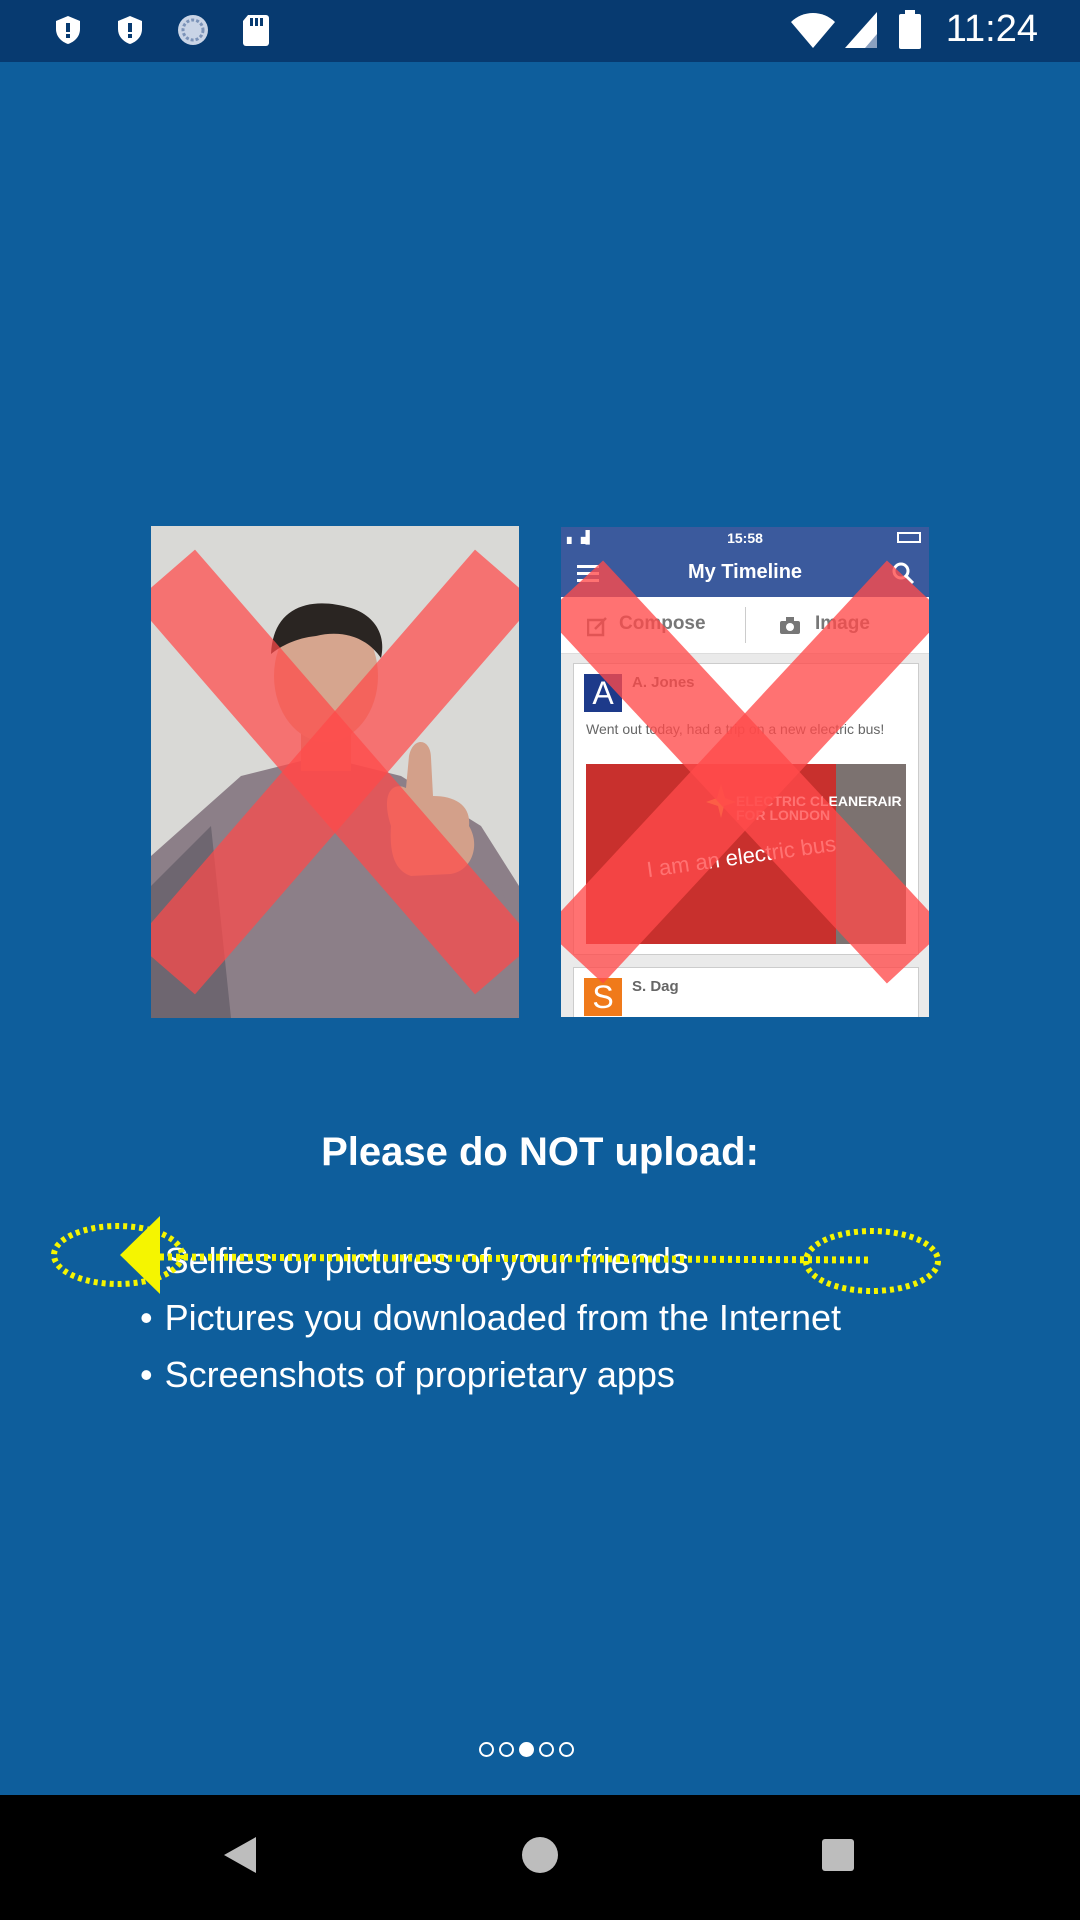  What do you see at coordinates (526, 1749) in the screenshot?
I see `page-dot-active` at bounding box center [526, 1749].